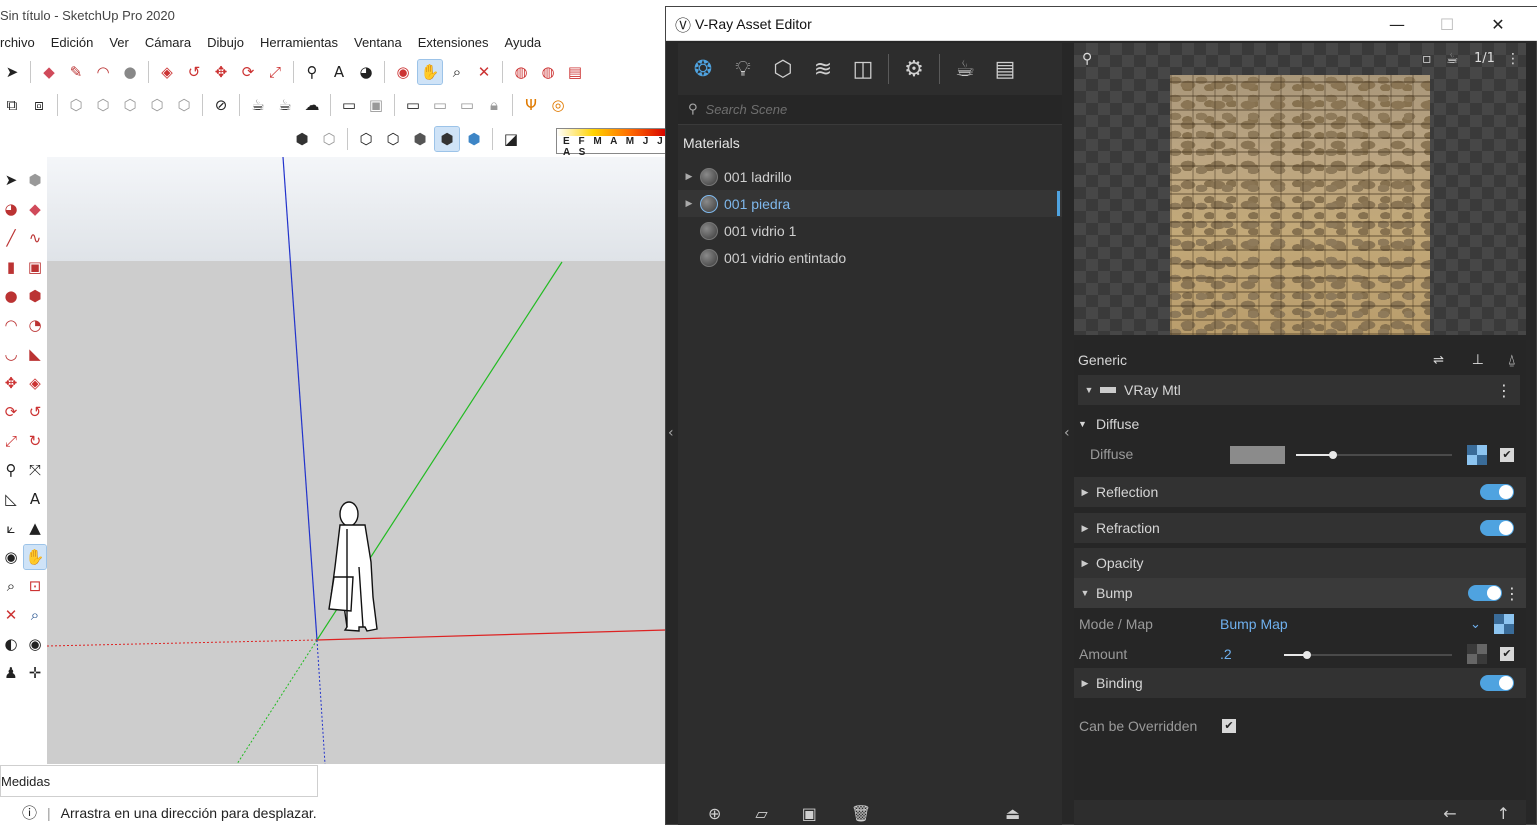 The height and width of the screenshot is (825, 1537). Describe the element at coordinates (1485, 593) in the screenshot. I see `bump-toggle` at that location.